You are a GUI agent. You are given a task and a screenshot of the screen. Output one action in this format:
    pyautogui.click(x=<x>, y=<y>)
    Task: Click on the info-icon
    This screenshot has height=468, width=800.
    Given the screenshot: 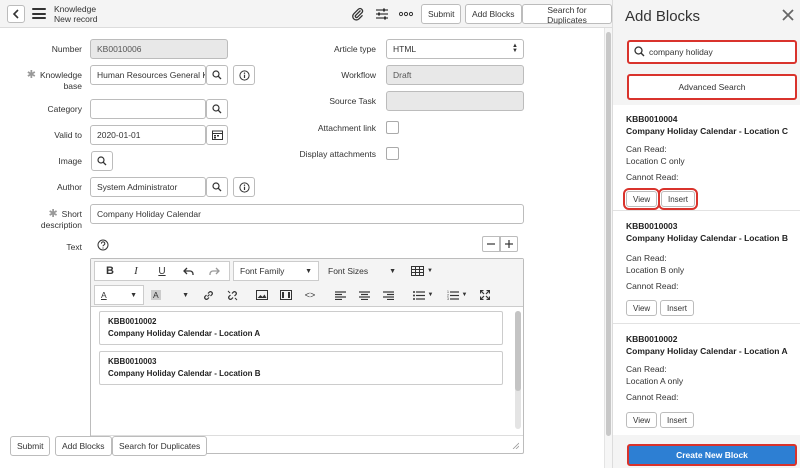 What is the action you would take?
    pyautogui.click(x=244, y=187)
    